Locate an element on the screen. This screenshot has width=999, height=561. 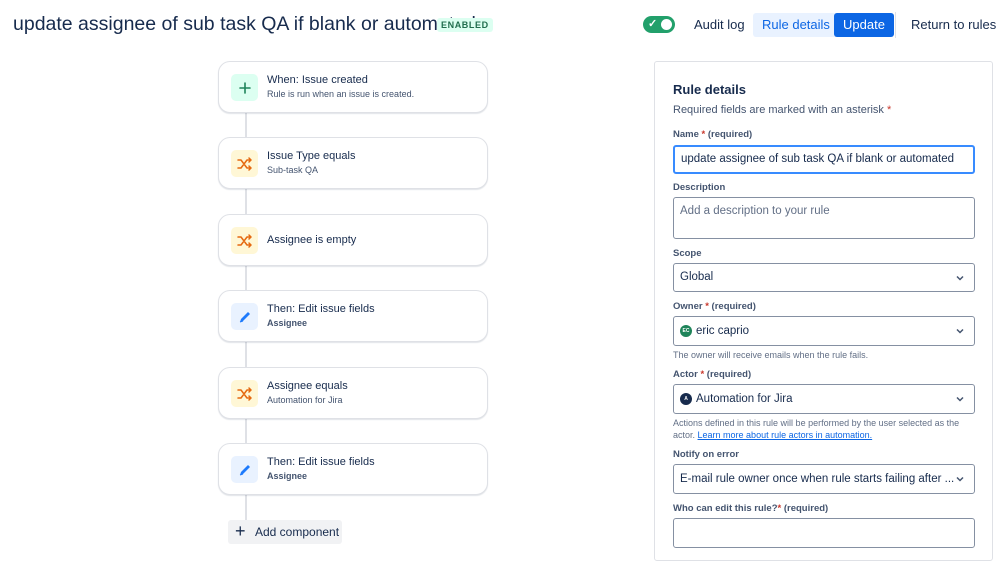
card-title: Assignee equals is located at coordinates (307, 386).